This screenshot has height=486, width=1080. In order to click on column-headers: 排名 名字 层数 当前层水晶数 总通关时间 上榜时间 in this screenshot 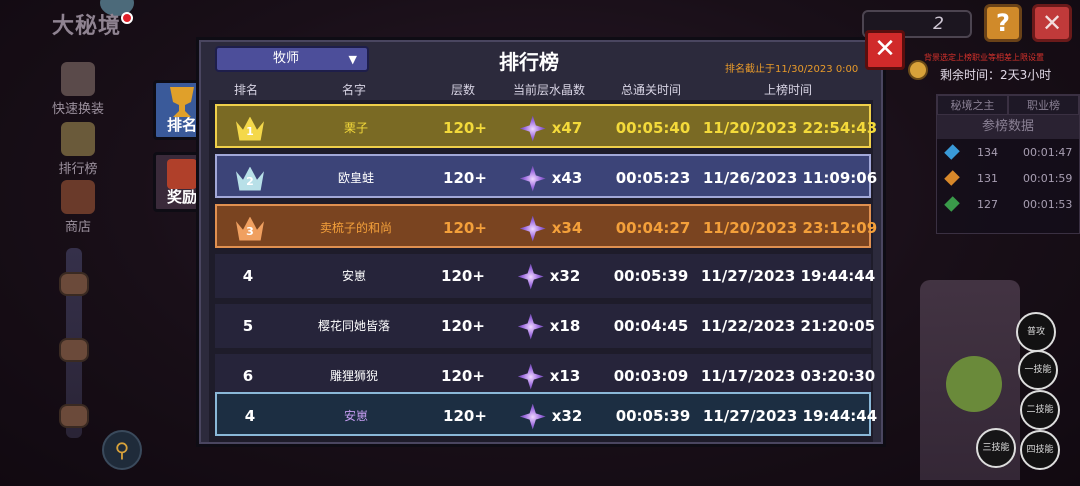, I will do `click(541, 90)`.